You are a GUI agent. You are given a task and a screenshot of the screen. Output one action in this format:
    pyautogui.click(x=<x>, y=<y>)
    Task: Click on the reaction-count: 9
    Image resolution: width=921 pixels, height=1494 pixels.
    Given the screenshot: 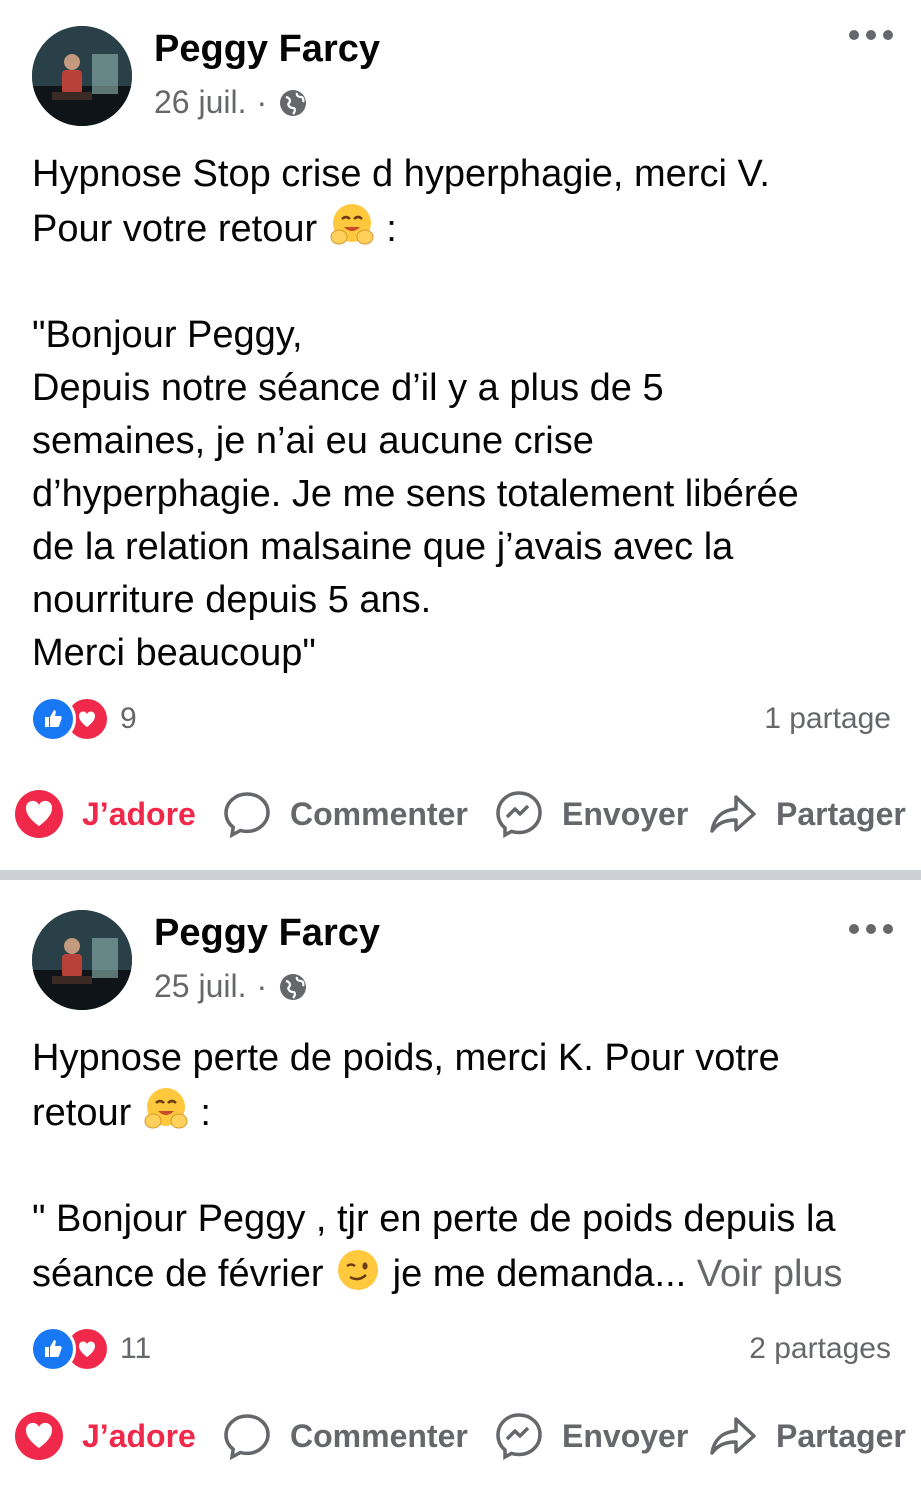 What is the action you would take?
    pyautogui.click(x=128, y=718)
    